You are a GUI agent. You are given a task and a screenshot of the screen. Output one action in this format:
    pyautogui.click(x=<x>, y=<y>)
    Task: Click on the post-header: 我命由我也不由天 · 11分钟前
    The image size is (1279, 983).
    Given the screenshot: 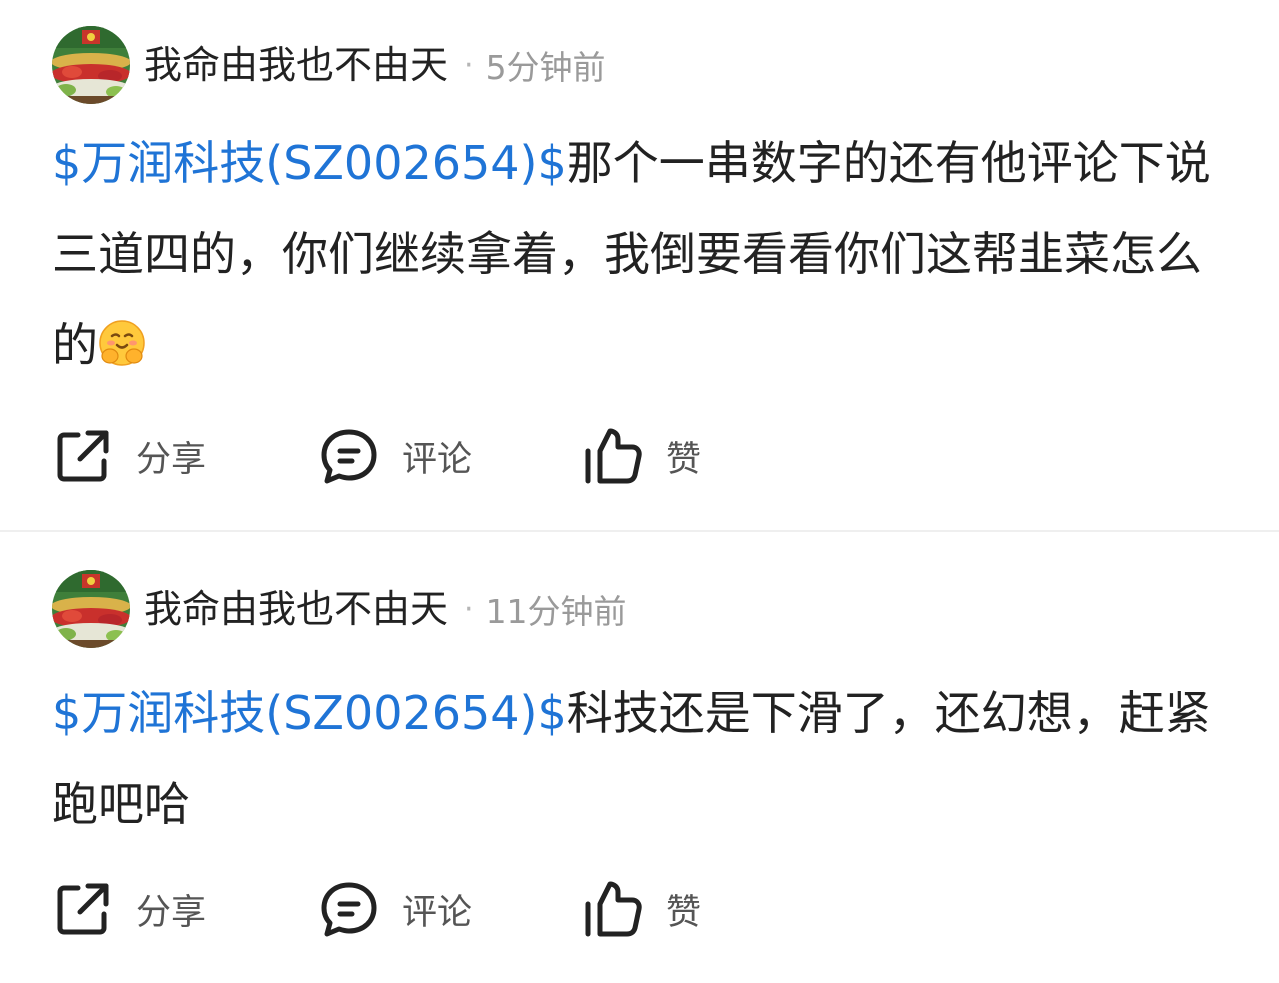 What is the action you would take?
    pyautogui.click(x=339, y=609)
    